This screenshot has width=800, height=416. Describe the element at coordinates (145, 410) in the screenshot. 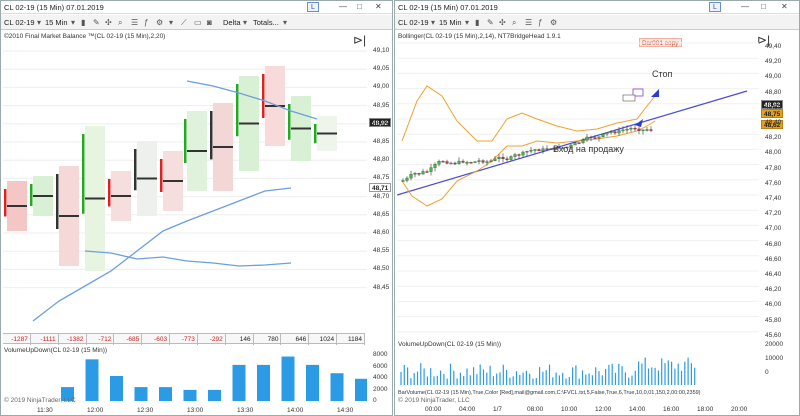

I see `time-axis-label: 12:30` at that location.